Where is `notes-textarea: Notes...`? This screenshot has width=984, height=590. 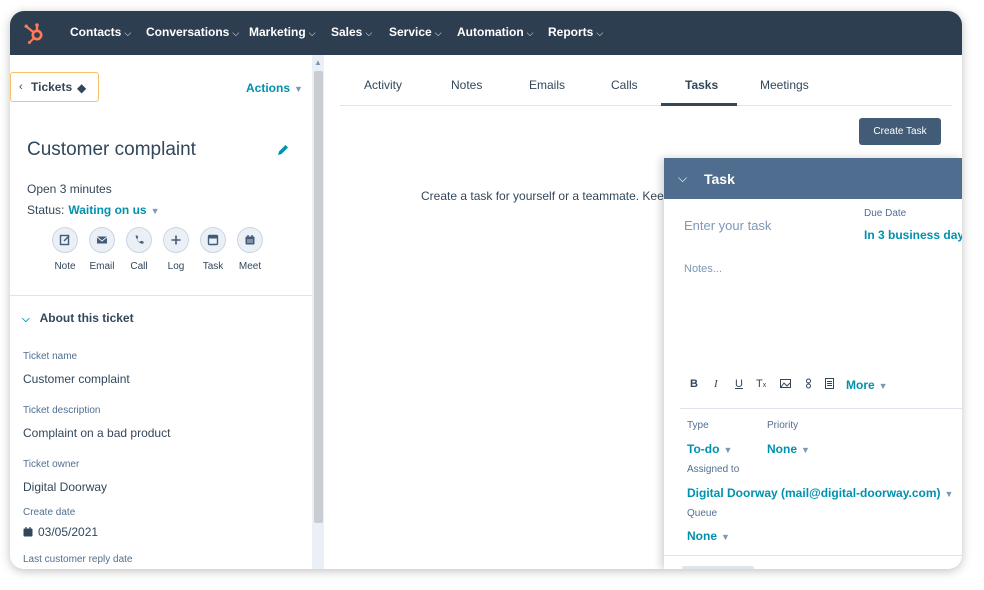 notes-textarea: Notes... is located at coordinates (703, 269).